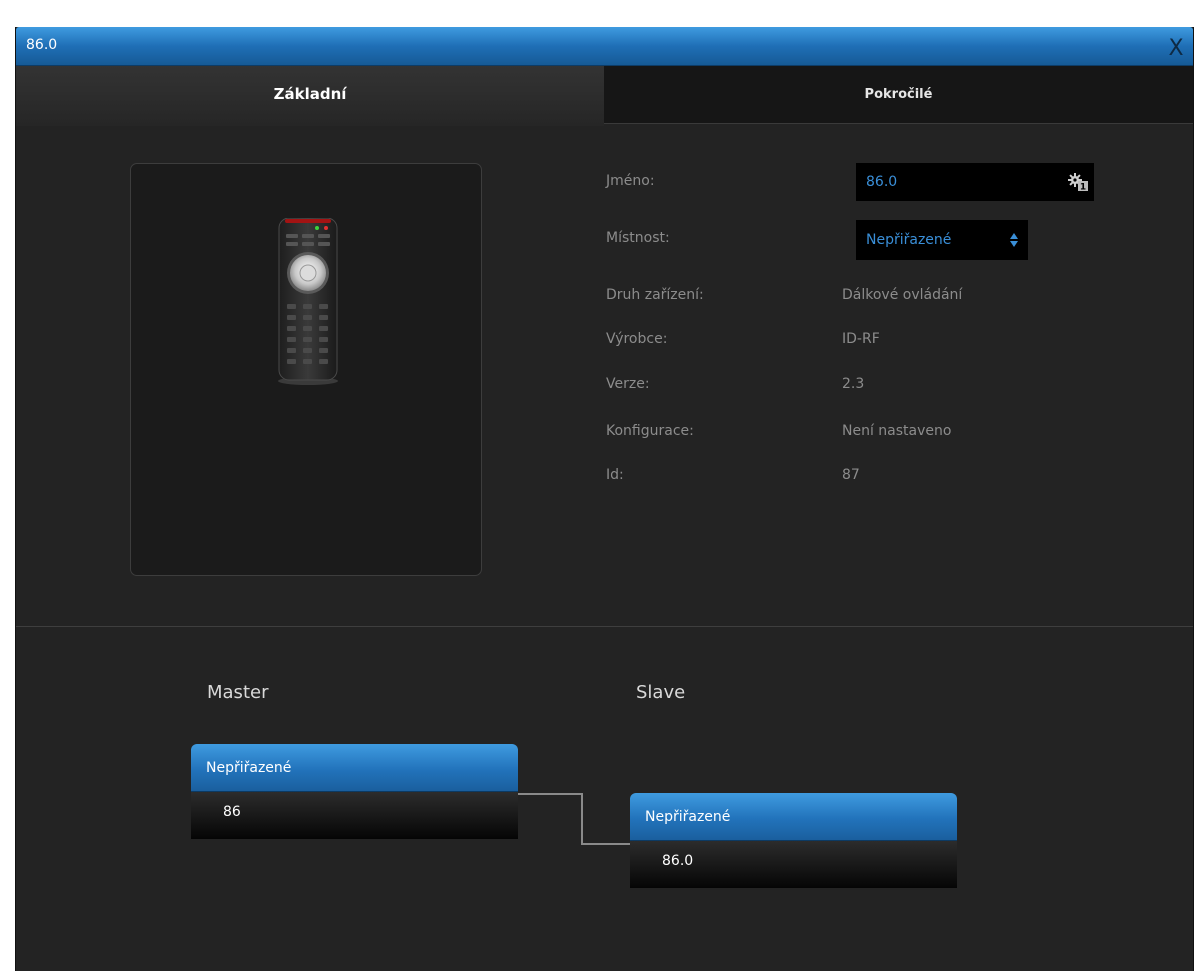 The width and height of the screenshot is (1194, 971). I want to click on device-image-panel, so click(306, 369).